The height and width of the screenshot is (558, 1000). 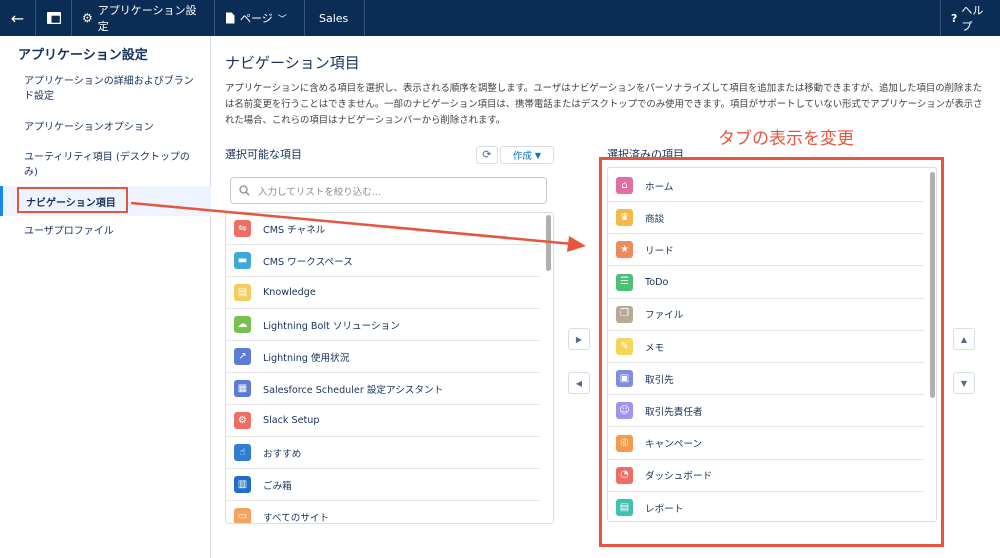 I want to click on available-item-row: ↗ Lightning 使用状況, so click(x=383, y=357).